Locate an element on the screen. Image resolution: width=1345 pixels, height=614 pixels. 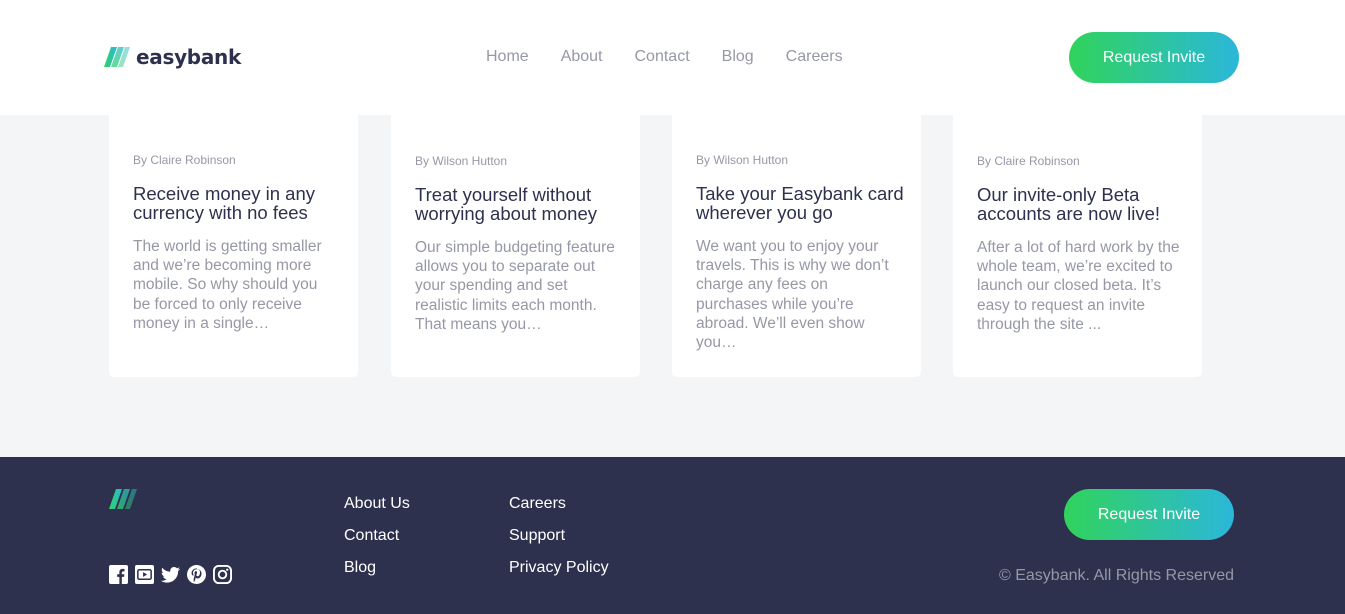
footer-link-about: About Us is located at coordinates (377, 504).